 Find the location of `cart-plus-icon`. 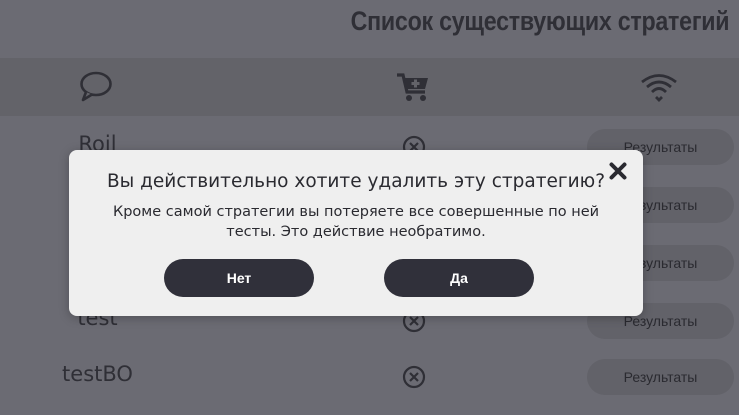

cart-plus-icon is located at coordinates (413, 89).